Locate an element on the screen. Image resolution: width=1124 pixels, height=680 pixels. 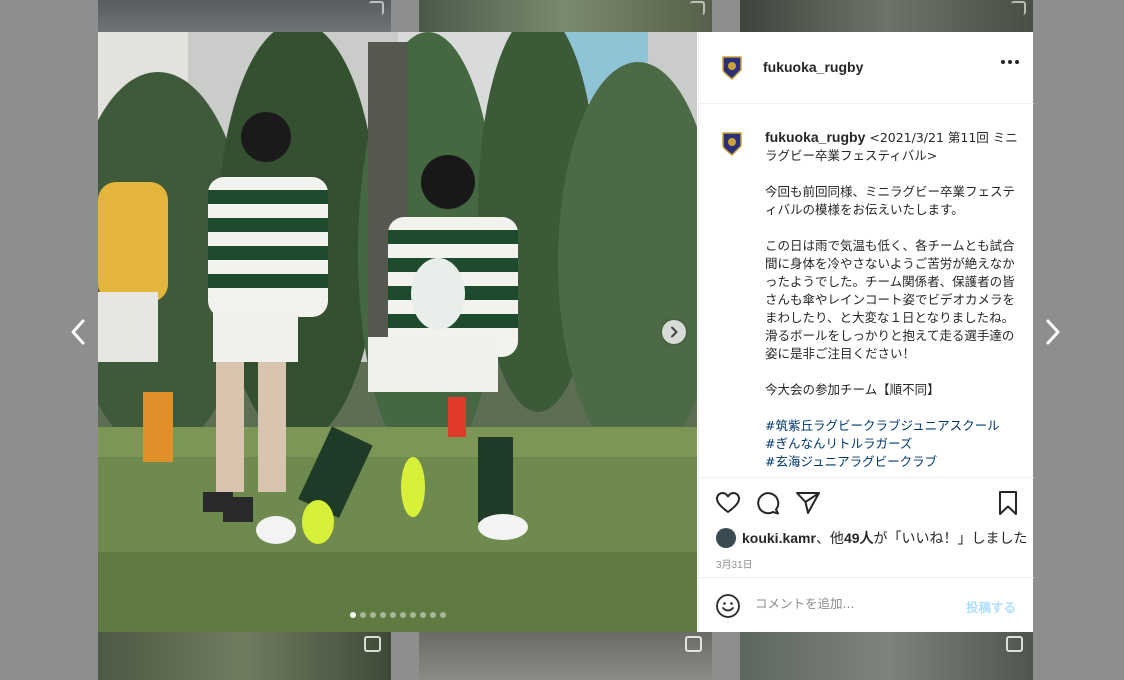
likes-summary: kouki.kamr 、他 49人 が「いいね！」しました is located at coordinates (872, 538).